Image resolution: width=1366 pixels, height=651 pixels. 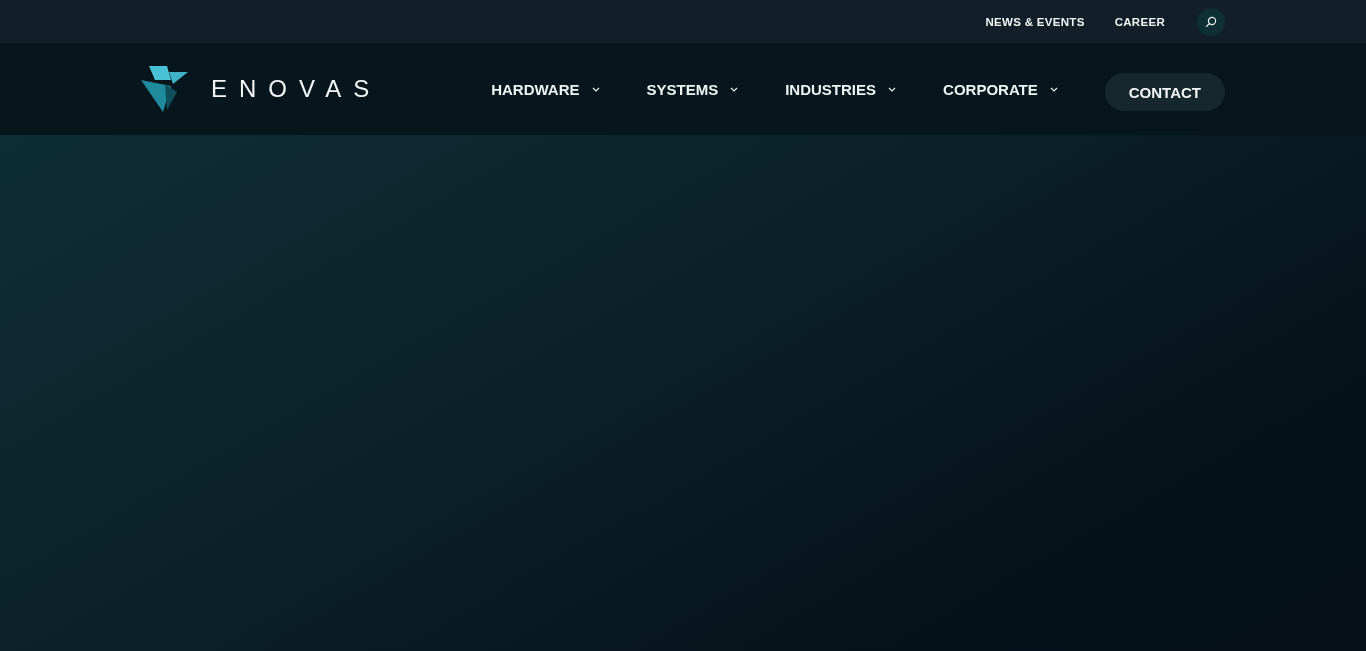 What do you see at coordinates (165, 89) in the screenshot?
I see `logo-icon` at bounding box center [165, 89].